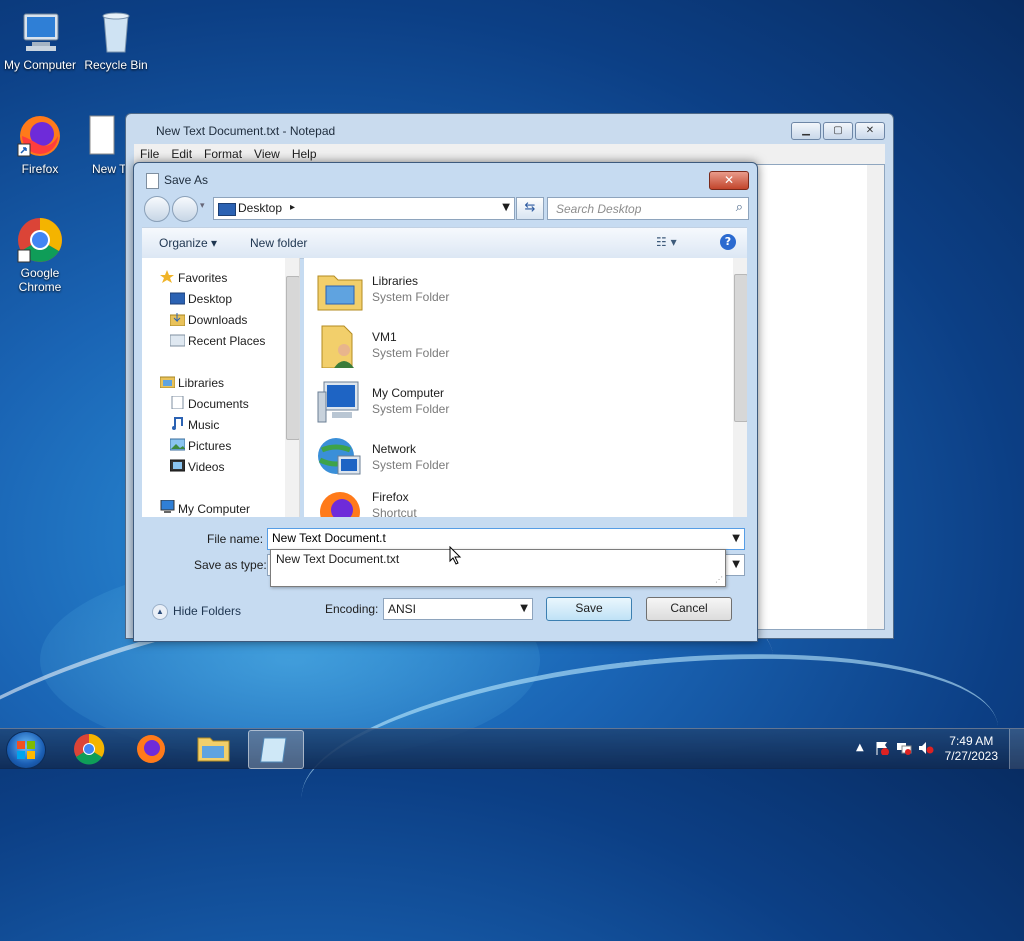 This screenshot has height=941, width=1024. What do you see at coordinates (181, 152) in the screenshot?
I see `menu-edit: Edit` at bounding box center [181, 152].